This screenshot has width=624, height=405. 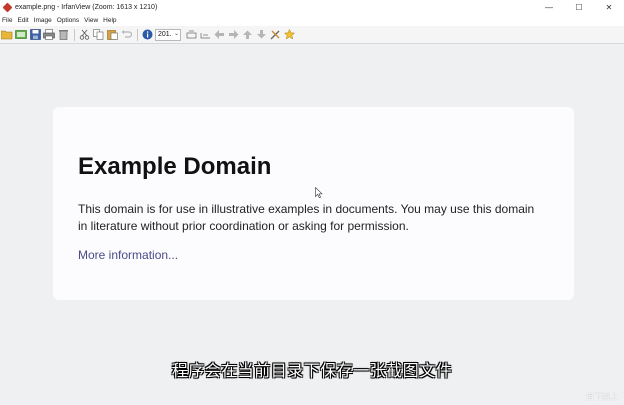 What do you see at coordinates (43, 20) in the screenshot?
I see `menu-image: Image` at bounding box center [43, 20].